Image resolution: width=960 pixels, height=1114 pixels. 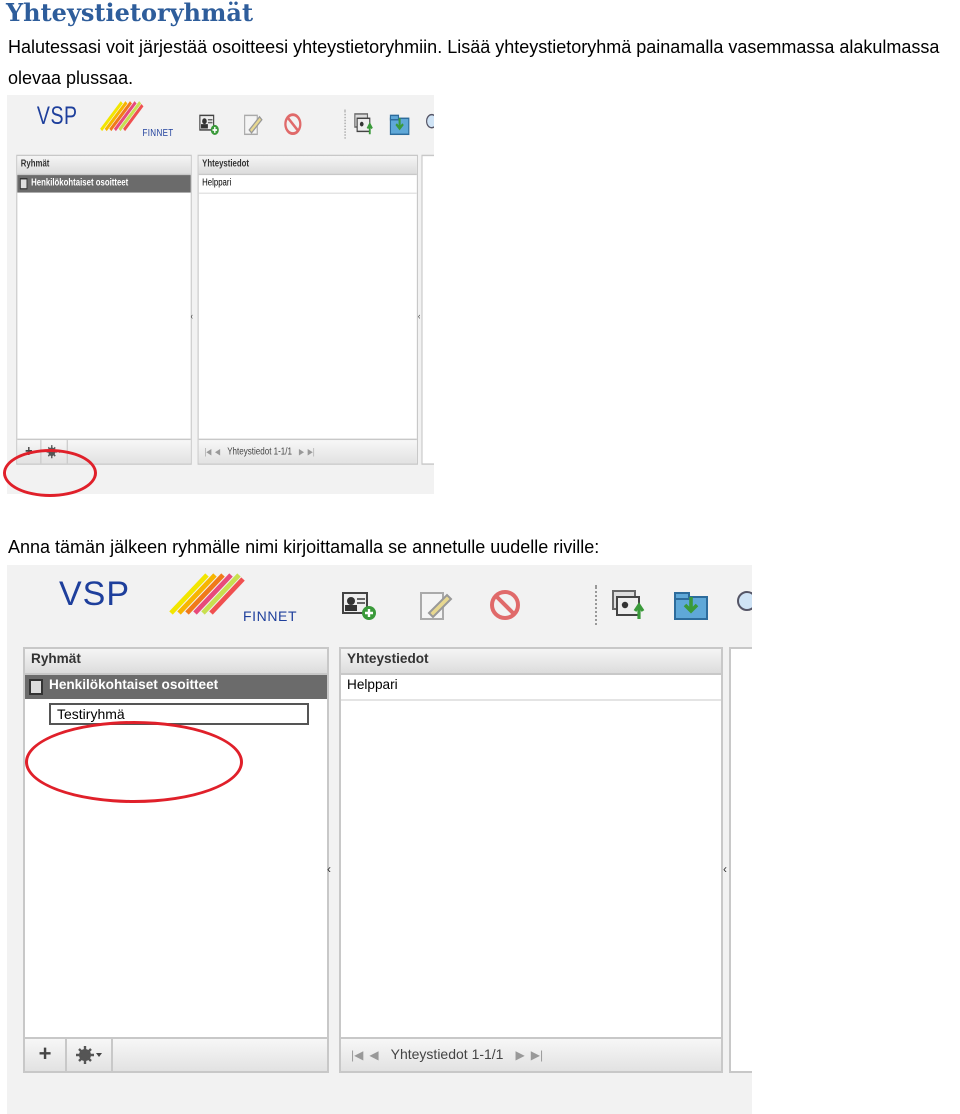 I want to click on groups-footer: +, so click(x=176, y=1054).